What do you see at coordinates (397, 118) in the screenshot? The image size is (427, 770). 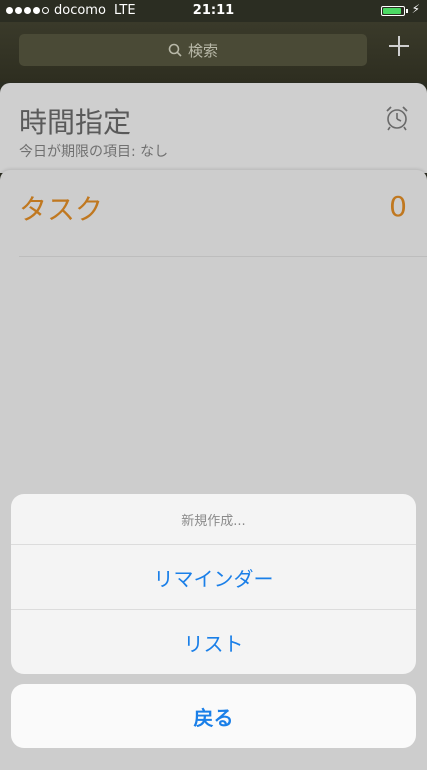 I see `alarm-clock-icon` at bounding box center [397, 118].